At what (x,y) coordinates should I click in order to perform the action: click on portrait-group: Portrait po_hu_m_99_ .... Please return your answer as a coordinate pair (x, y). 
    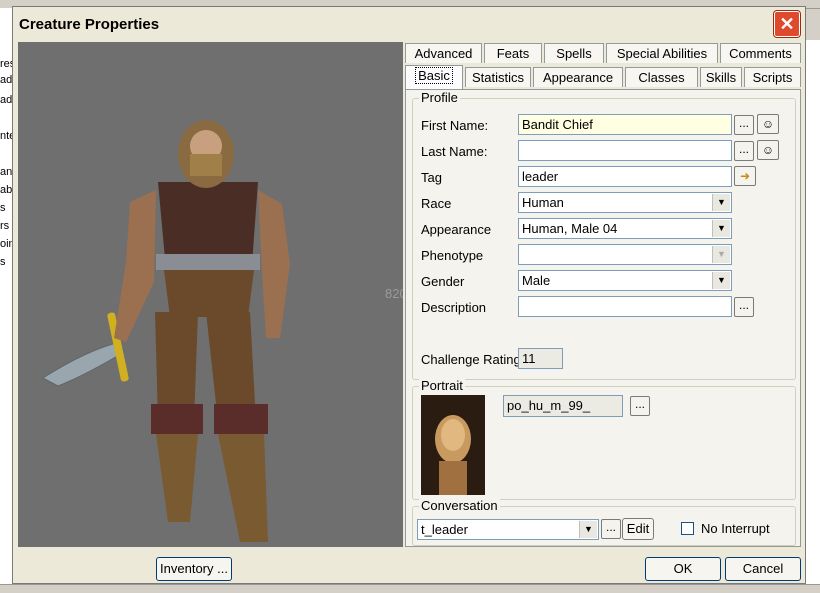
    Looking at the image, I should click on (604, 439).